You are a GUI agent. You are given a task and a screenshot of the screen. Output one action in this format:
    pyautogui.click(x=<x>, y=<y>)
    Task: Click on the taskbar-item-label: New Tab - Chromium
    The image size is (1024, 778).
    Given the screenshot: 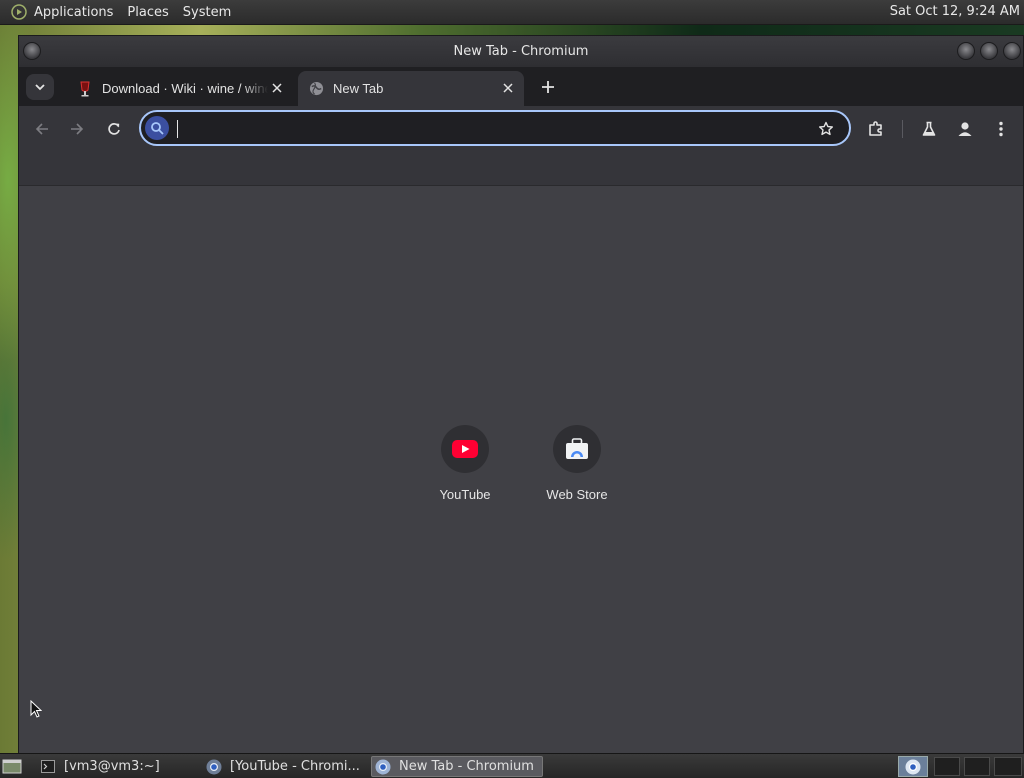 What is the action you would take?
    pyautogui.click(x=466, y=766)
    